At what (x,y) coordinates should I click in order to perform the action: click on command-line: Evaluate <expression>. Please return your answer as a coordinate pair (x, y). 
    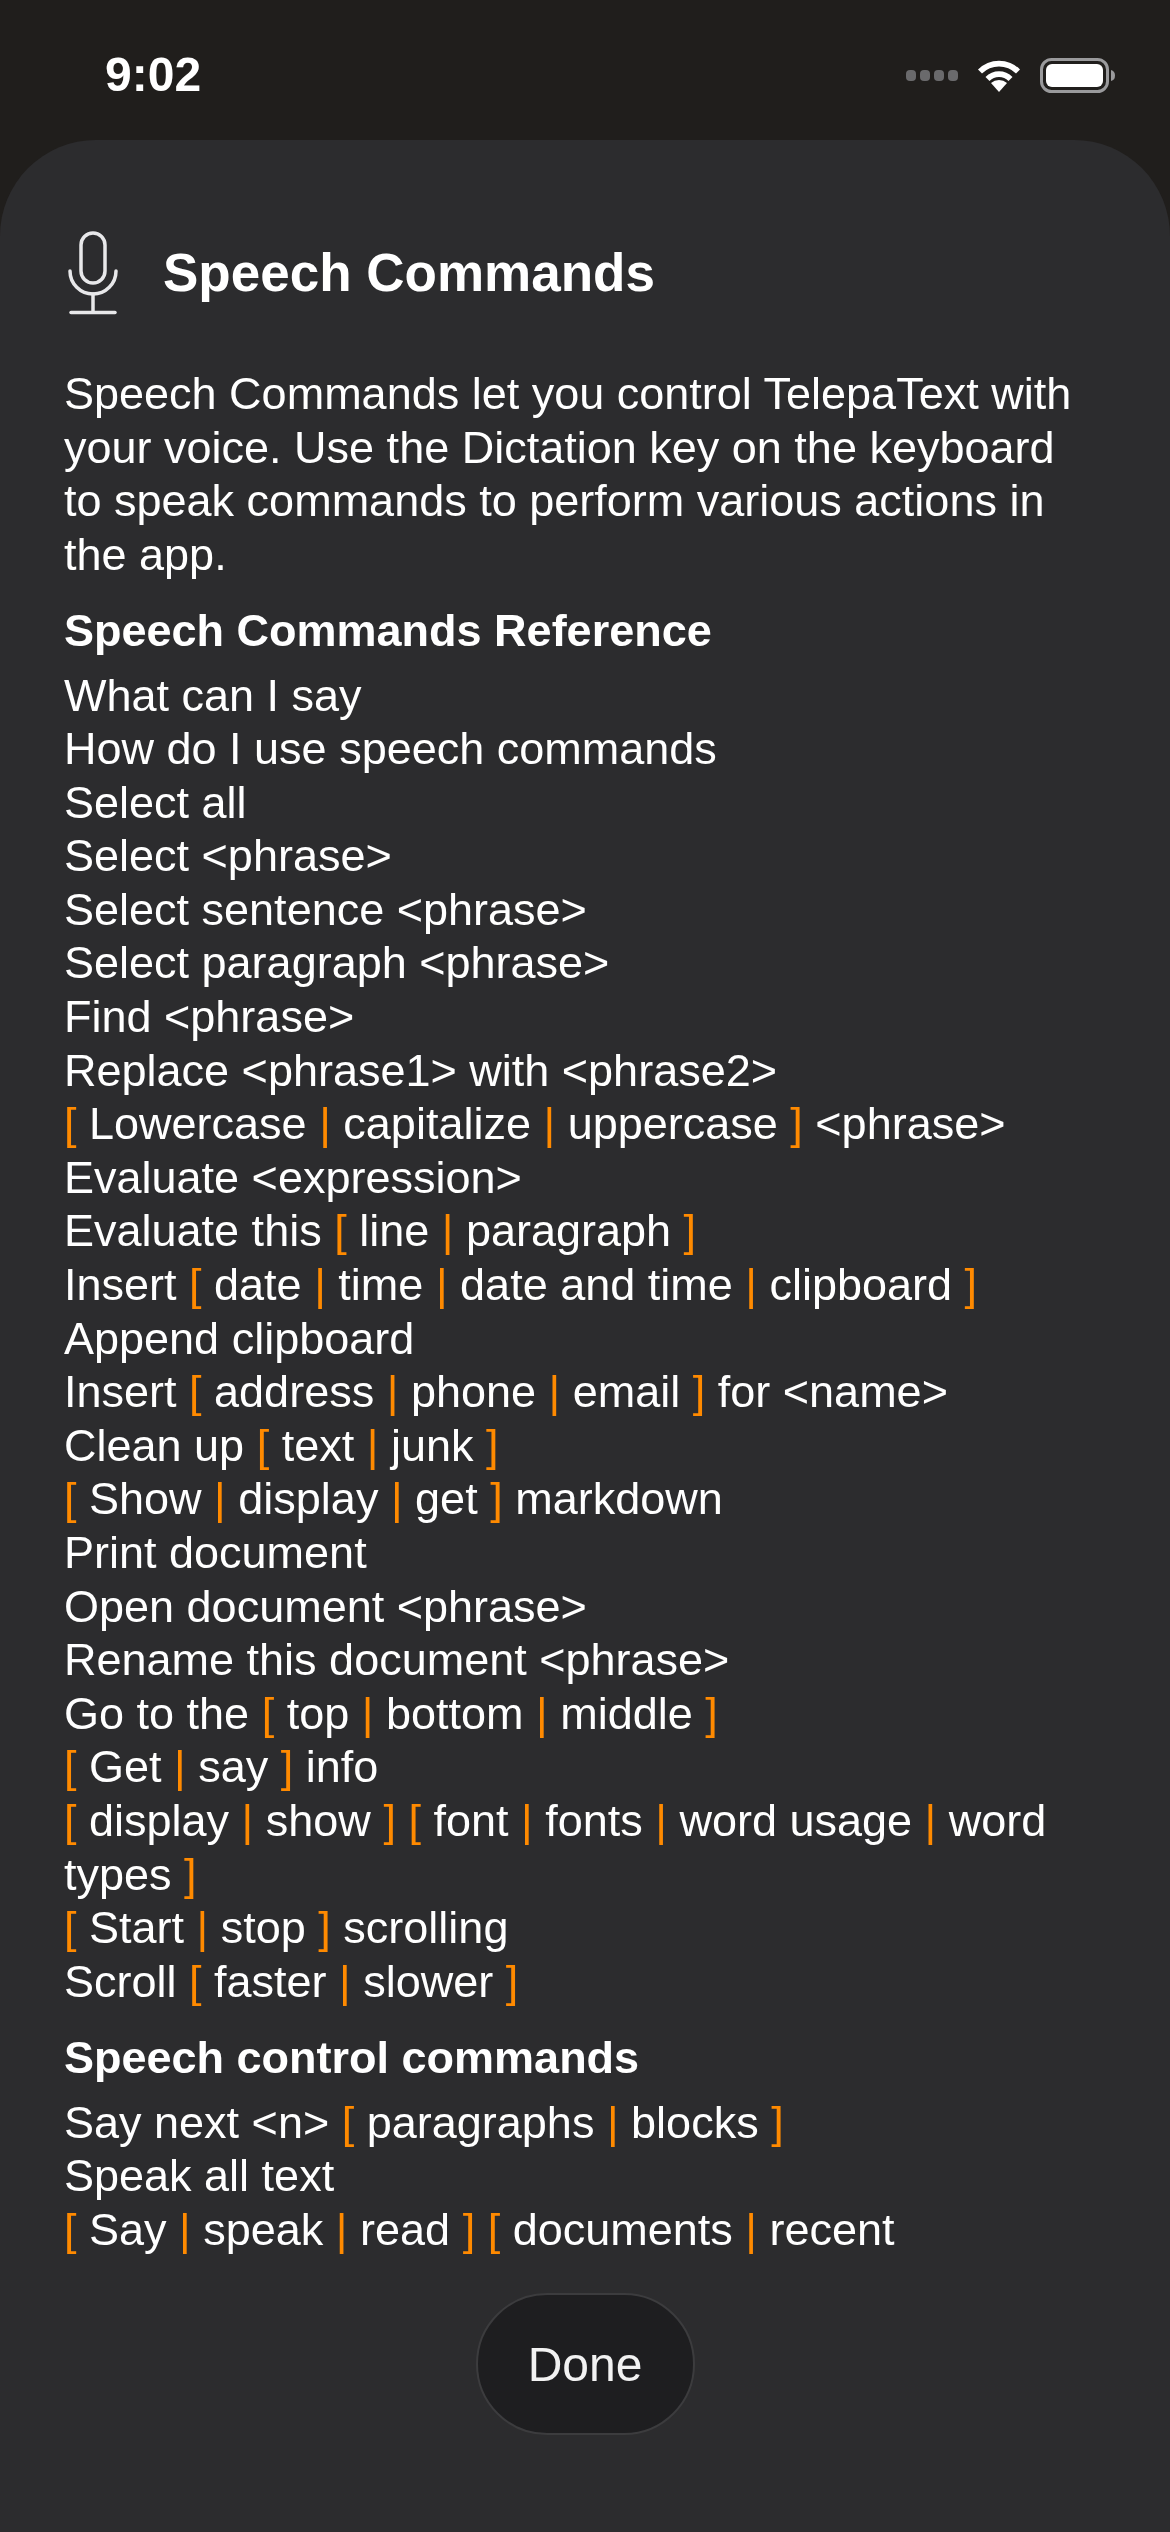
    Looking at the image, I should click on (293, 1177).